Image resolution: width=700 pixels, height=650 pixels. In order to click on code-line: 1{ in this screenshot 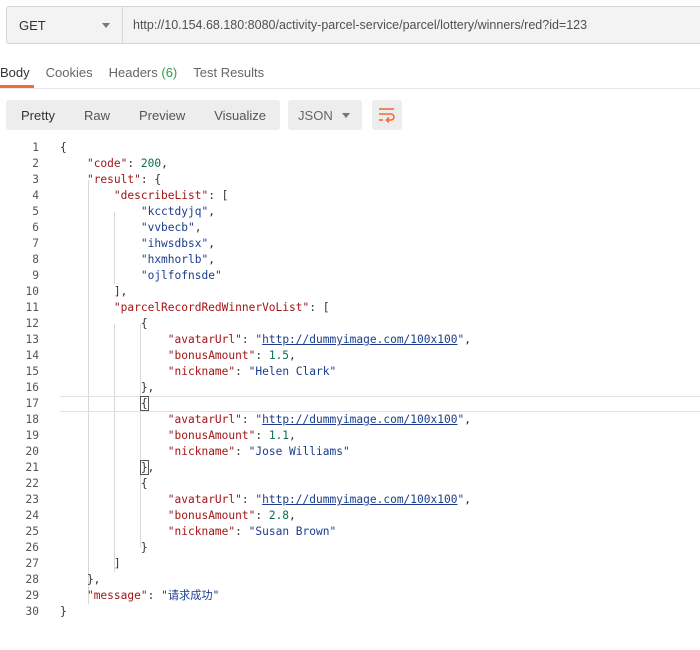, I will do `click(49, 147)`.